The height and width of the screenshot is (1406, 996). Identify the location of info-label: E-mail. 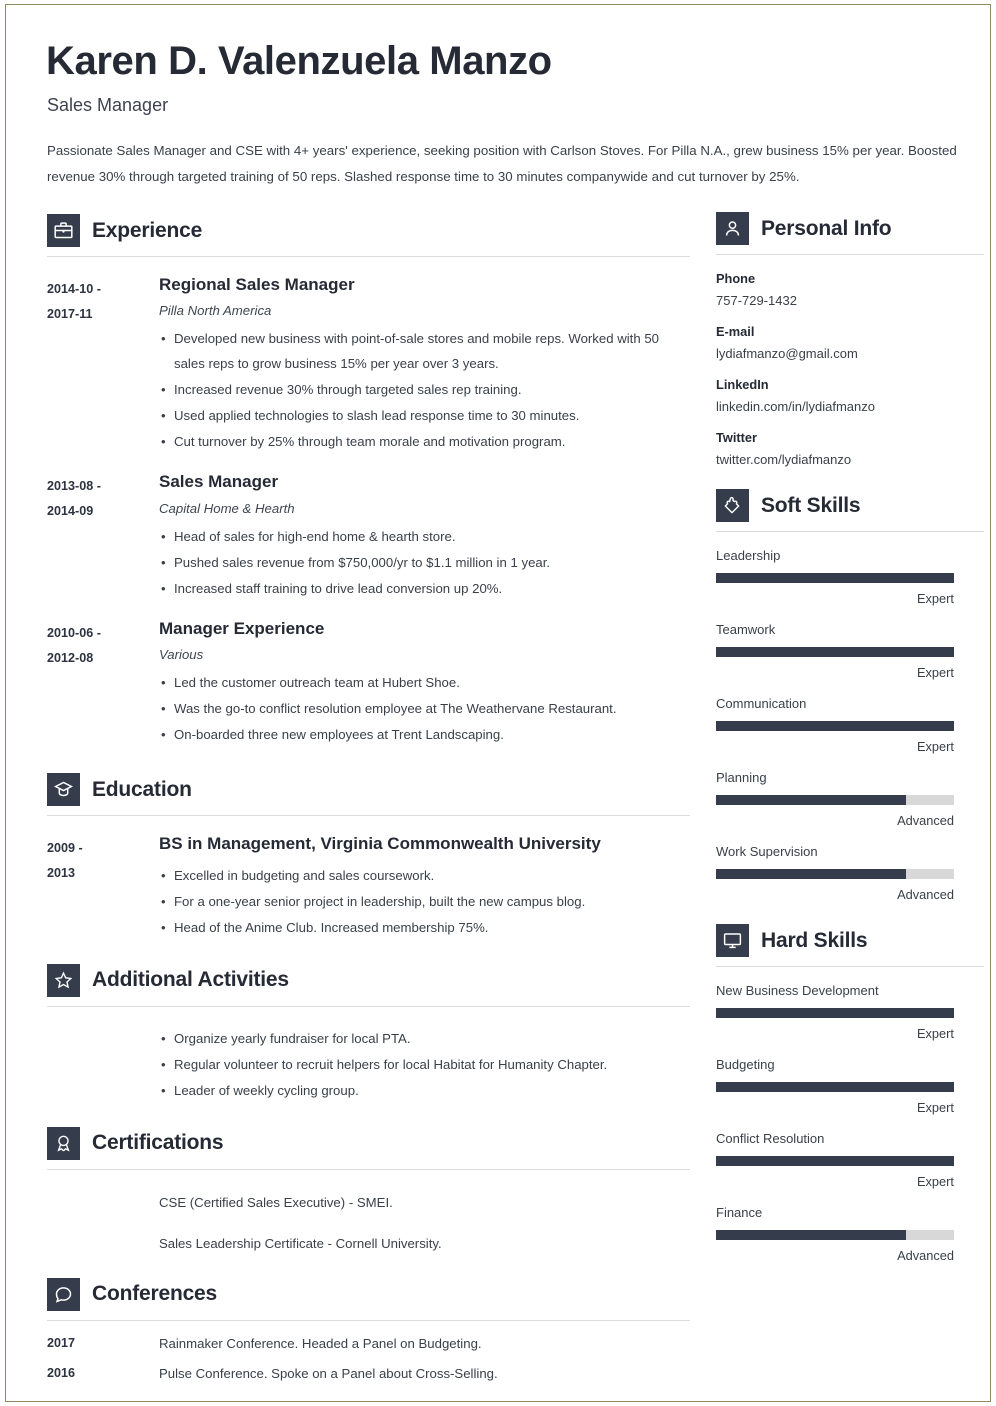
(735, 331).